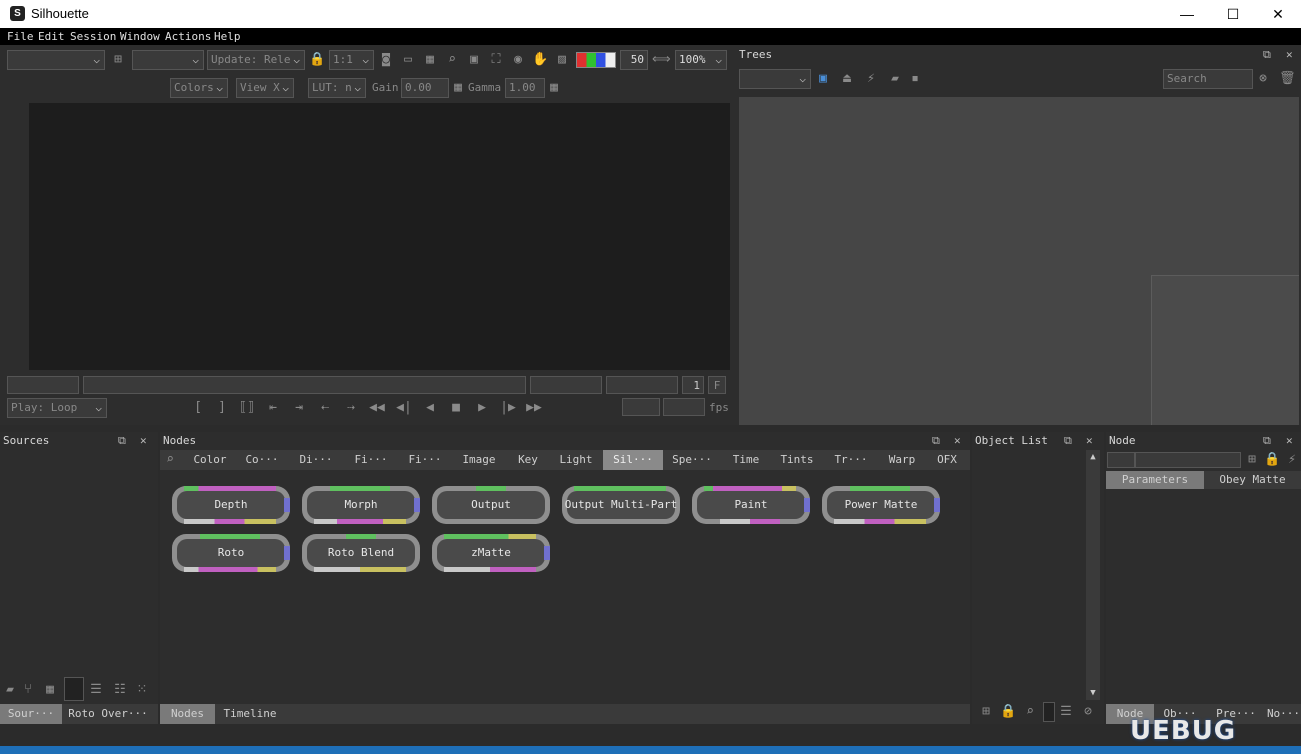  What do you see at coordinates (227, 36) in the screenshot?
I see `menu-help: Help` at bounding box center [227, 36].